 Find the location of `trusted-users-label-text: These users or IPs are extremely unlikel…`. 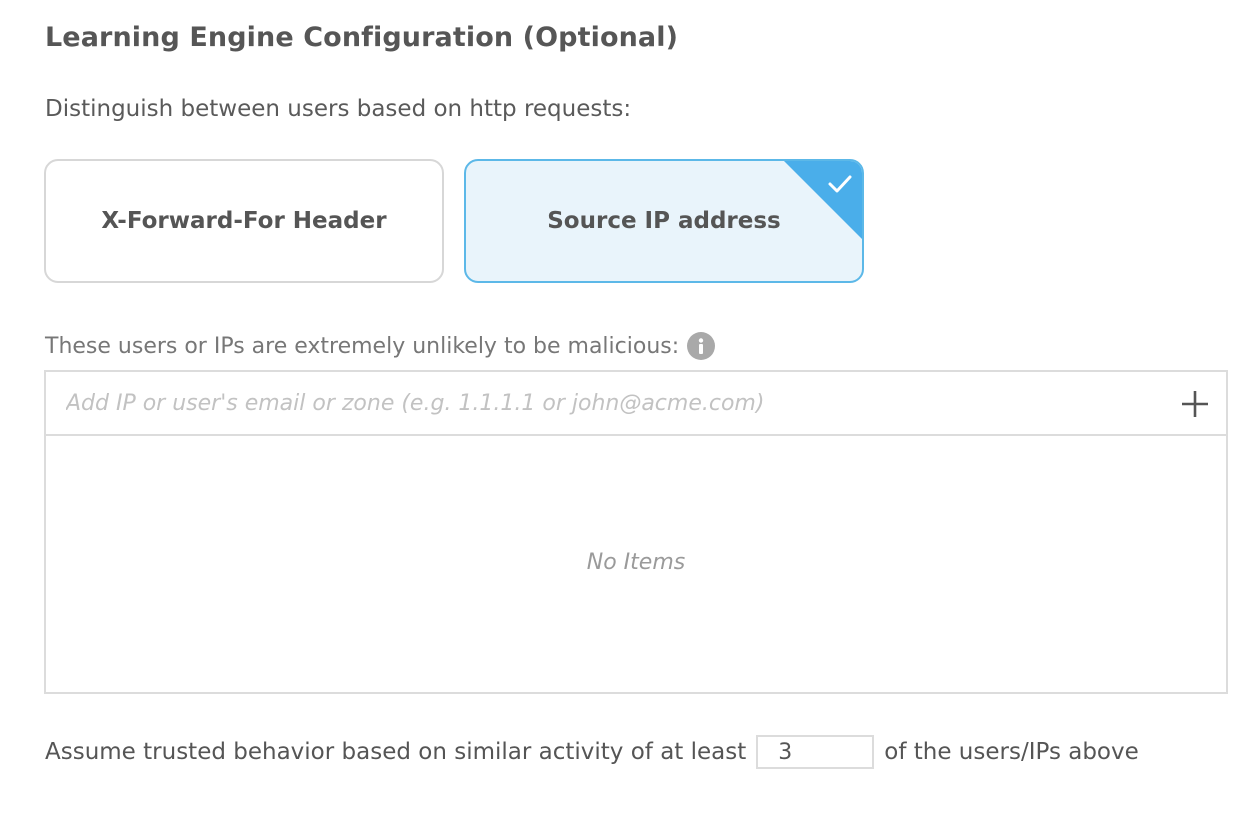

trusted-users-label-text: These users or IPs are extremely unlikel… is located at coordinates (362, 346).